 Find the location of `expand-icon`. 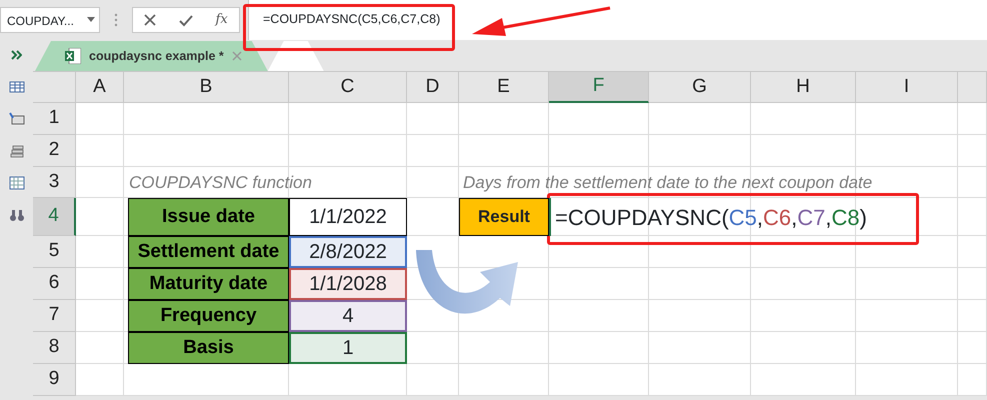

expand-icon is located at coordinates (16, 55).